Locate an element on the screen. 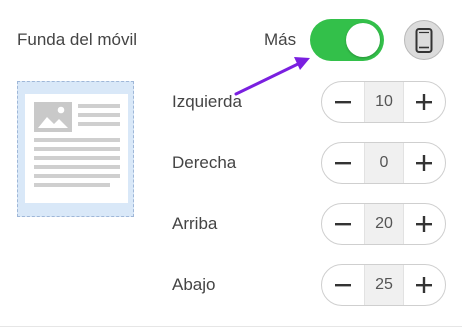 The height and width of the screenshot is (327, 462). right-decrement-button is located at coordinates (343, 163).